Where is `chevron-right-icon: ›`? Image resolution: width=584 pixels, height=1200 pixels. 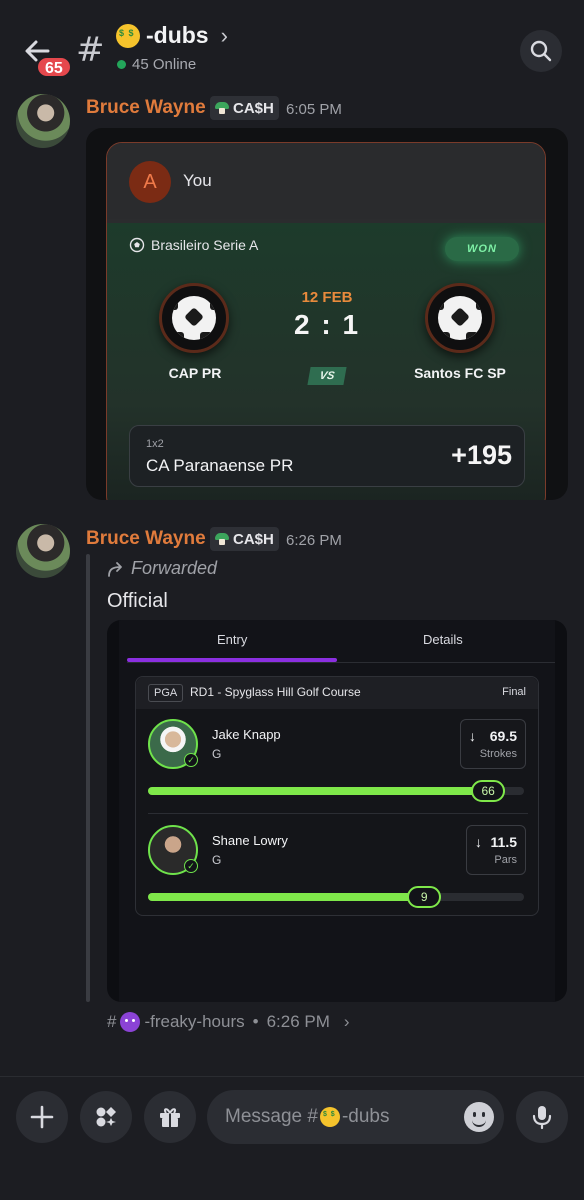
chevron-right-icon: › is located at coordinates (346, 1021).